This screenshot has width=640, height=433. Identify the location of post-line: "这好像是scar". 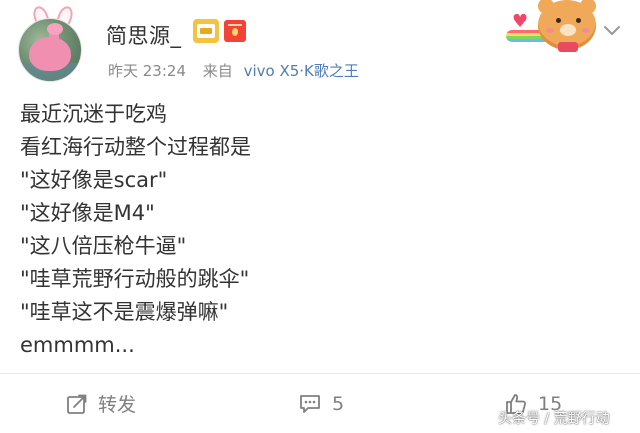
(94, 180).